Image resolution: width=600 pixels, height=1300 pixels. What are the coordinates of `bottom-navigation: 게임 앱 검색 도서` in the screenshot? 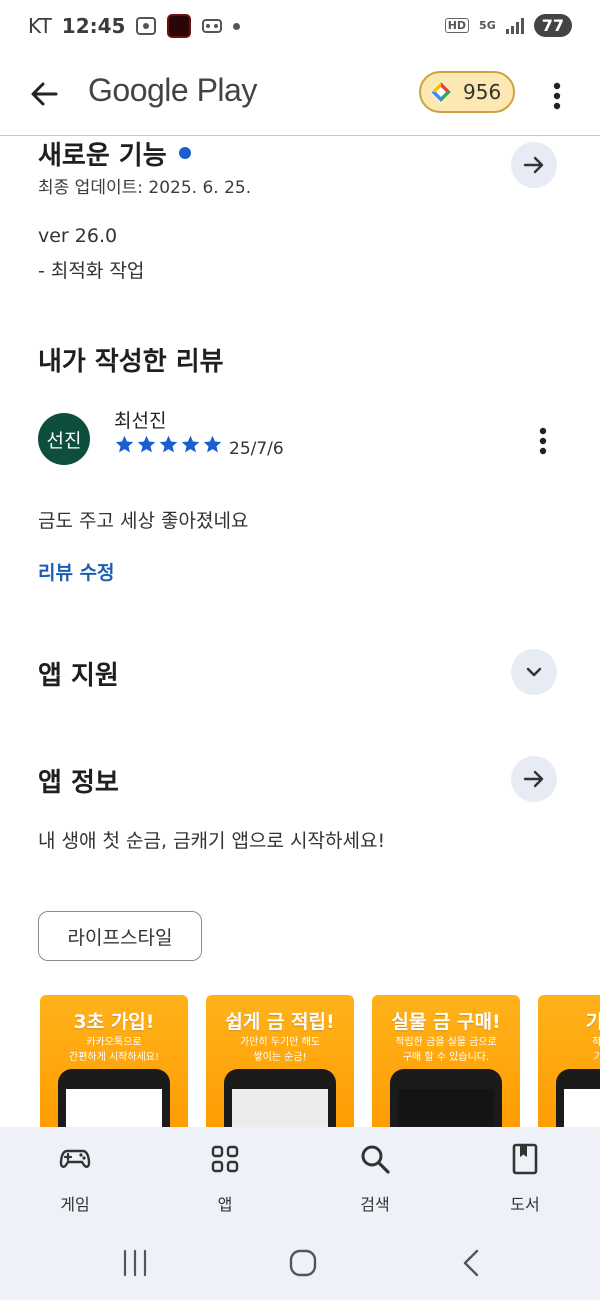 It's located at (300, 1176).